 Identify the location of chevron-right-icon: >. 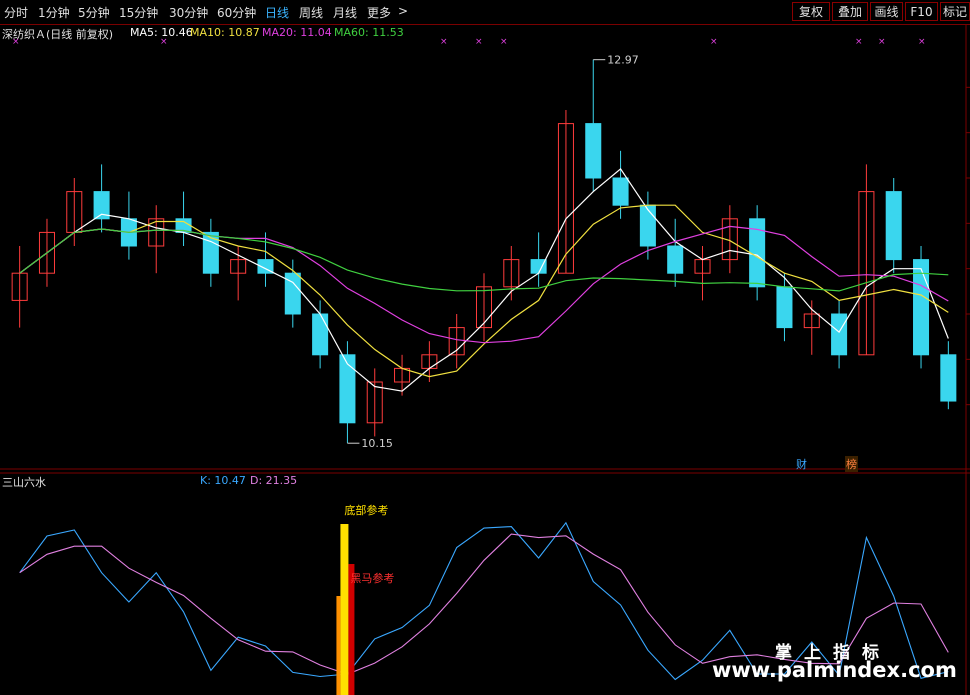
(403, 11).